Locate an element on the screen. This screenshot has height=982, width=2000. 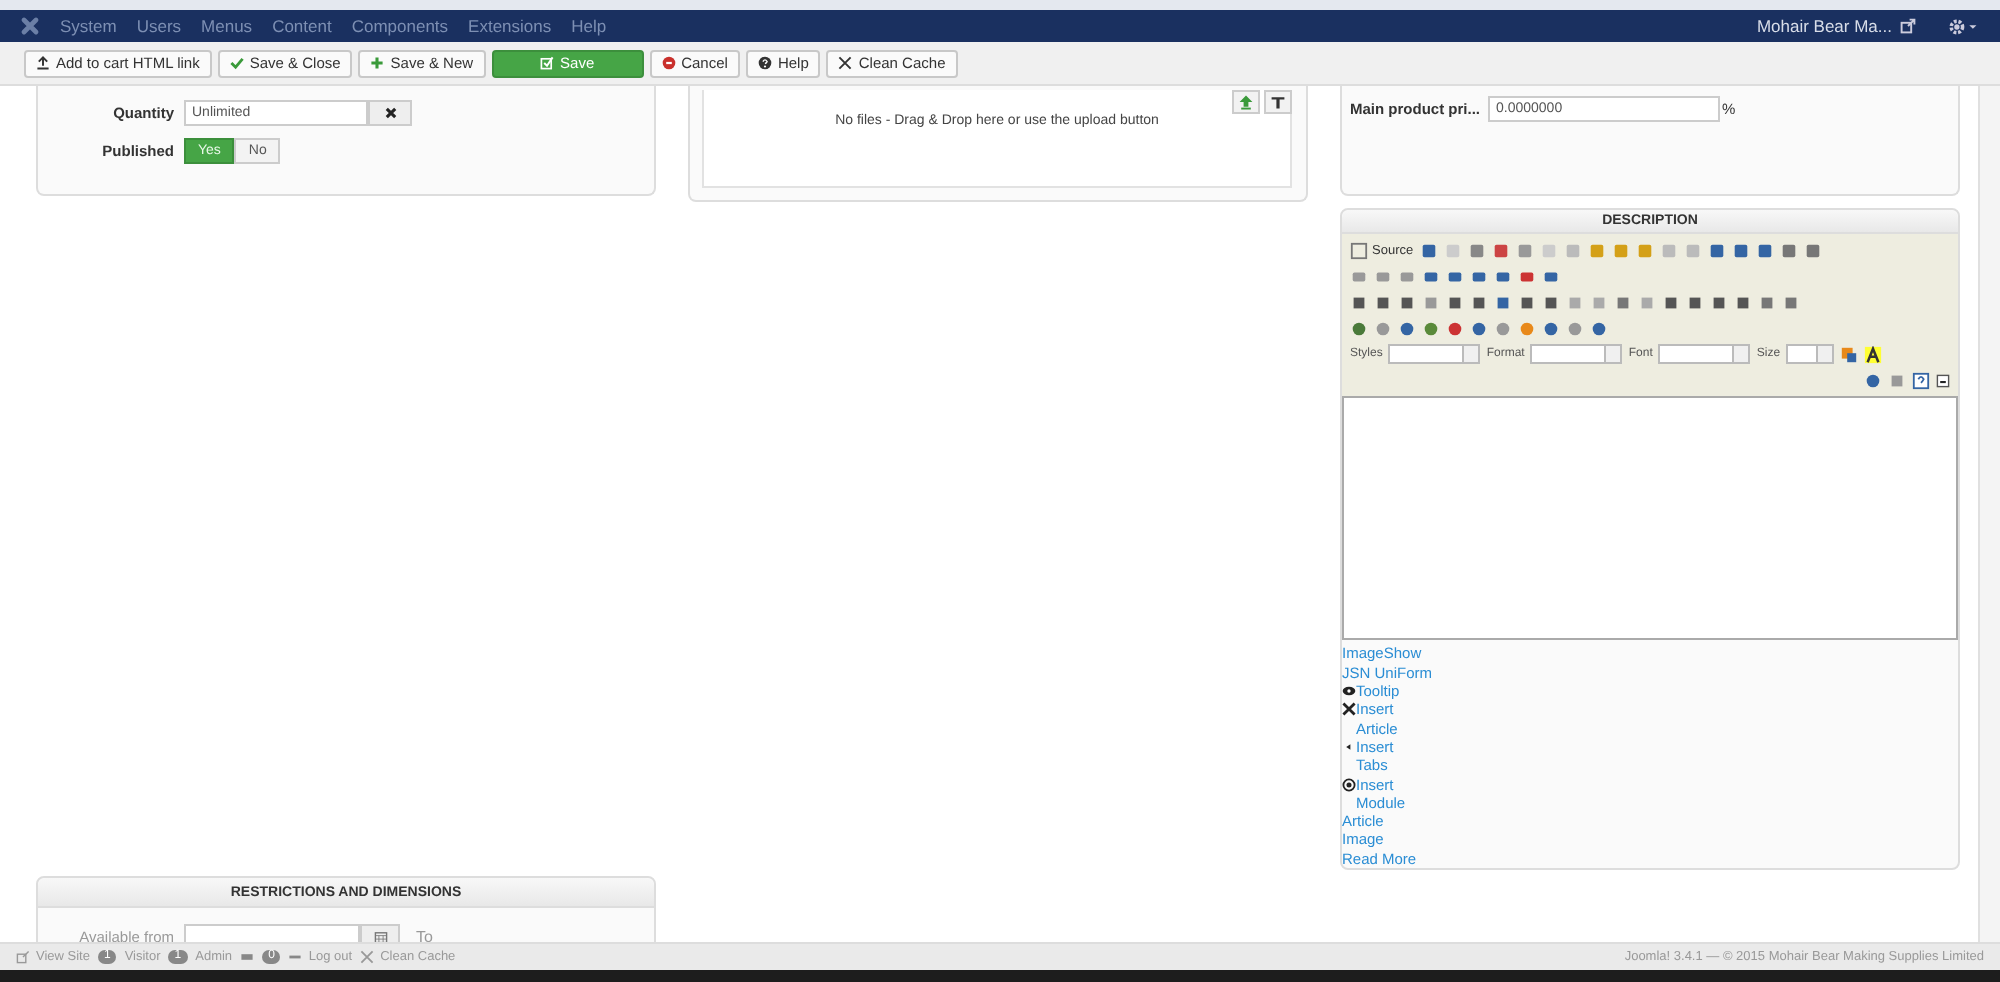
menu-item: Extensions is located at coordinates (510, 26).